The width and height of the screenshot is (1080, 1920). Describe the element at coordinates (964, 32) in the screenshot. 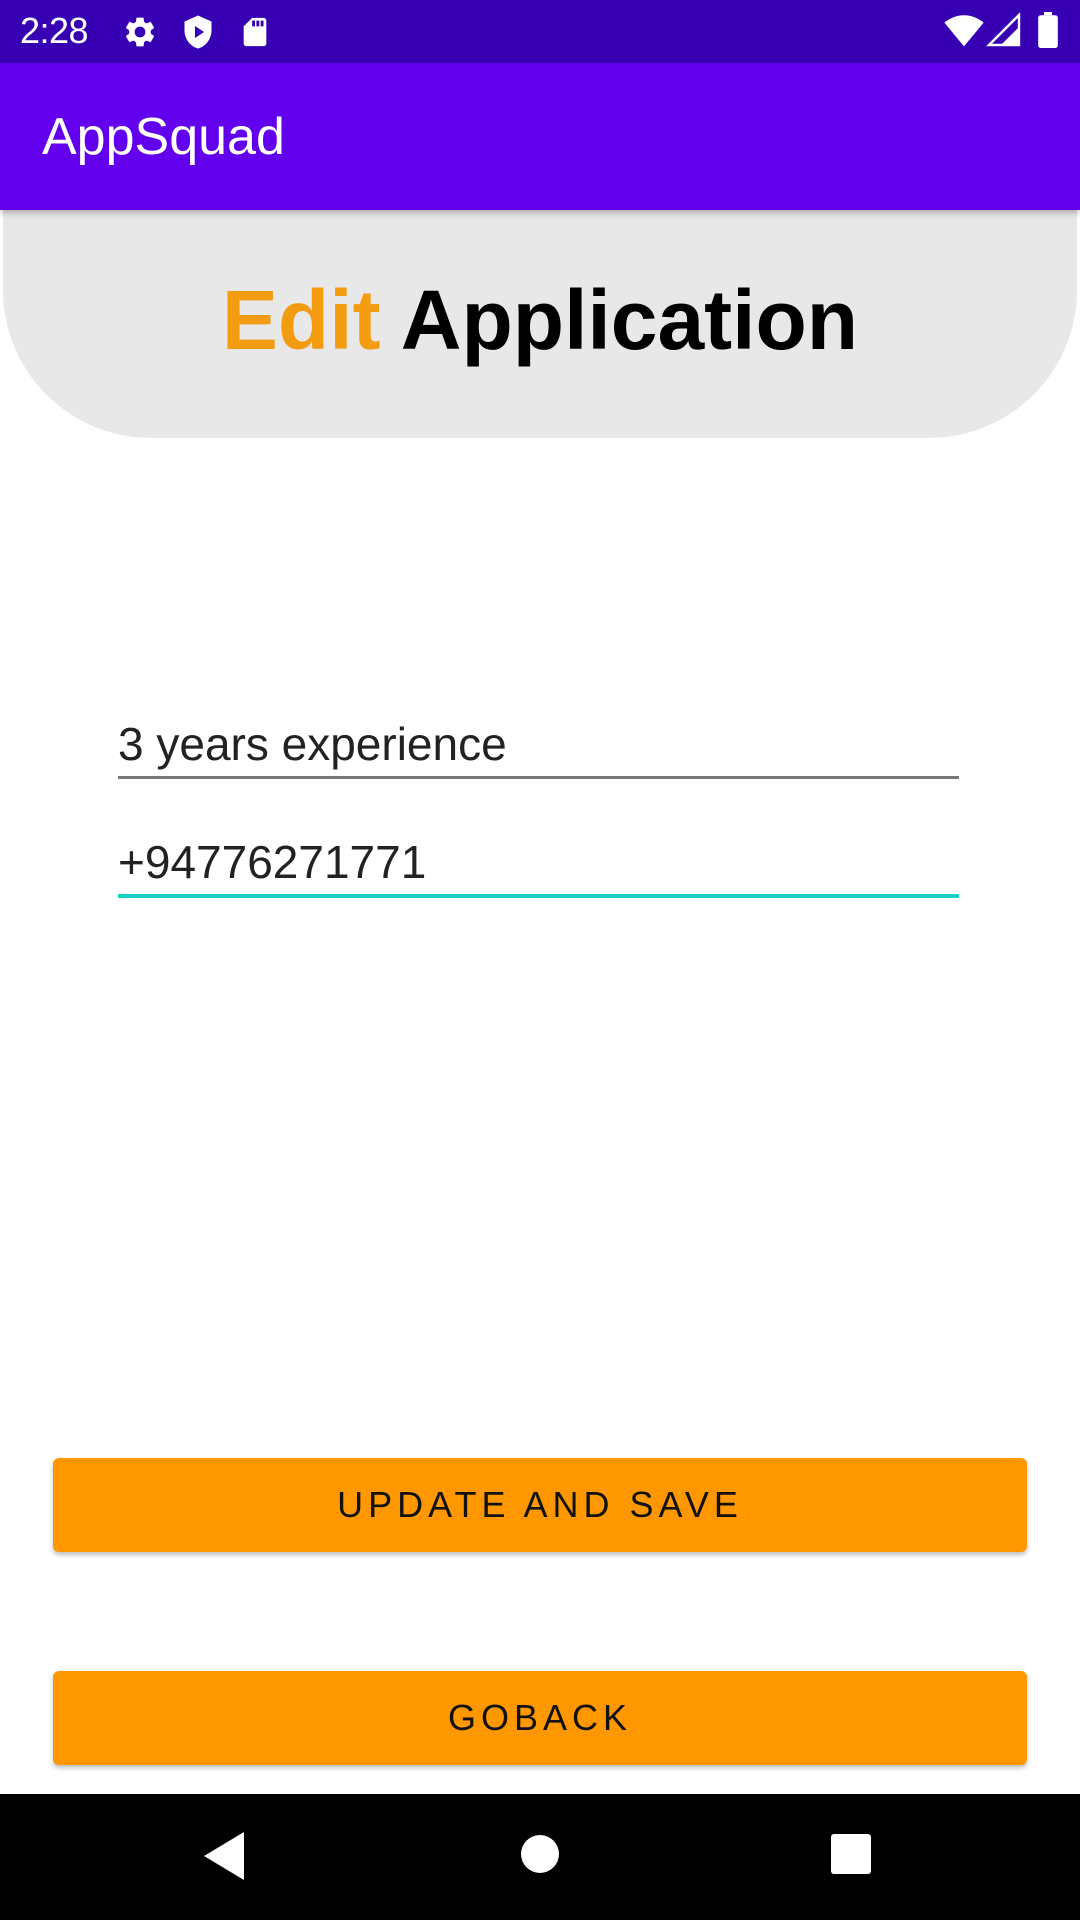

I see `wifi-icon` at that location.